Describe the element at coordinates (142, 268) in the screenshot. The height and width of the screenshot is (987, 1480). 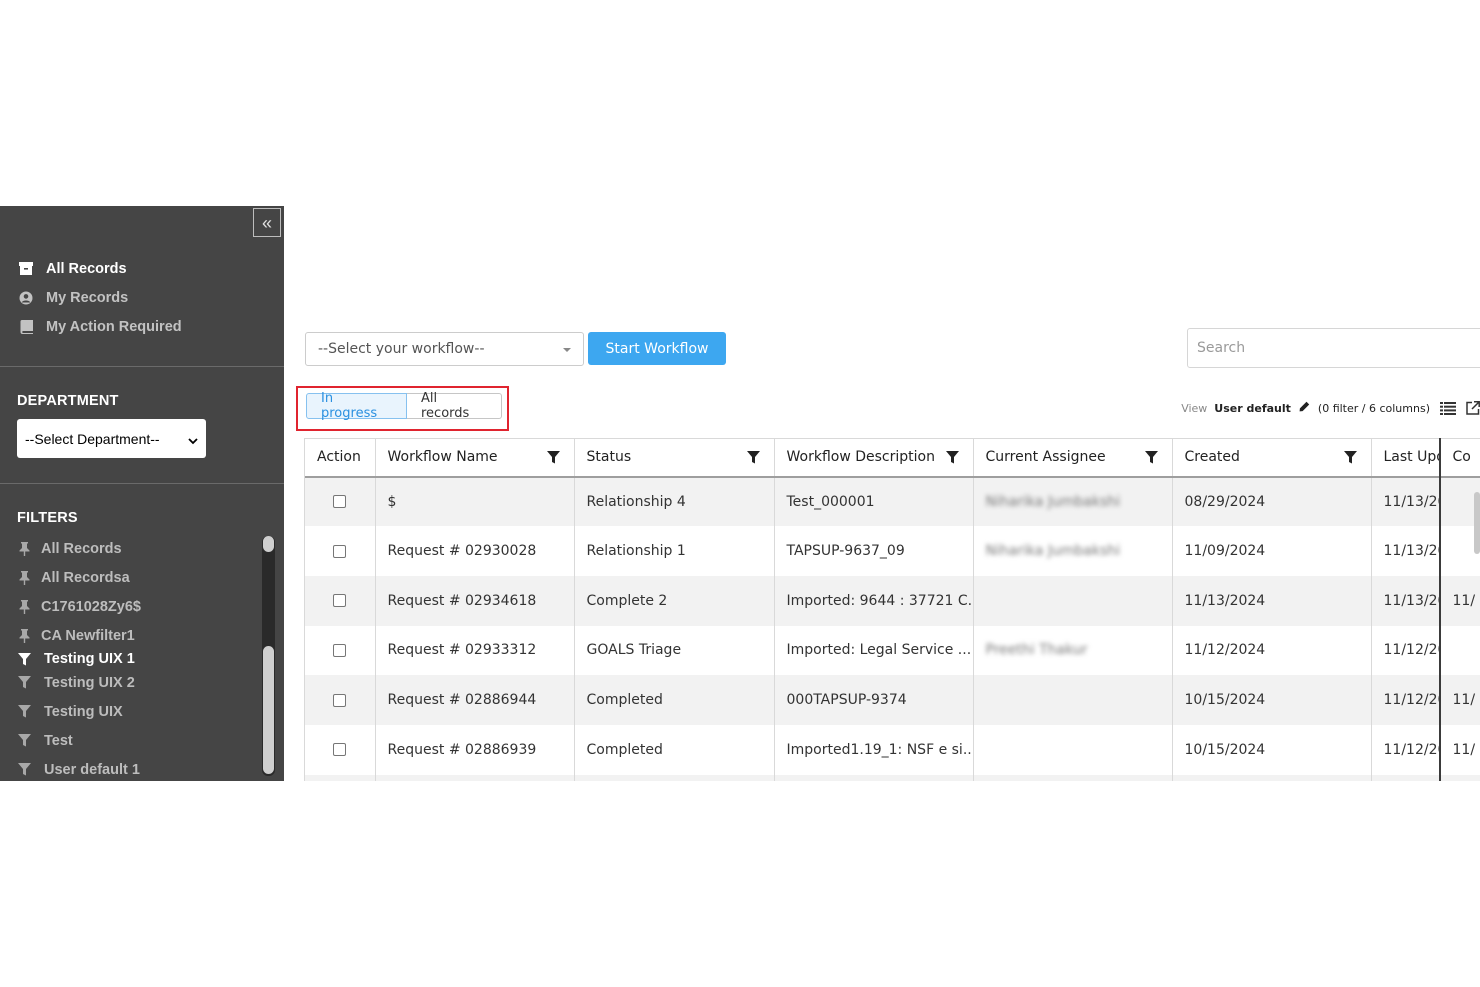
I see `sidebar-item-all-records: All Records` at that location.